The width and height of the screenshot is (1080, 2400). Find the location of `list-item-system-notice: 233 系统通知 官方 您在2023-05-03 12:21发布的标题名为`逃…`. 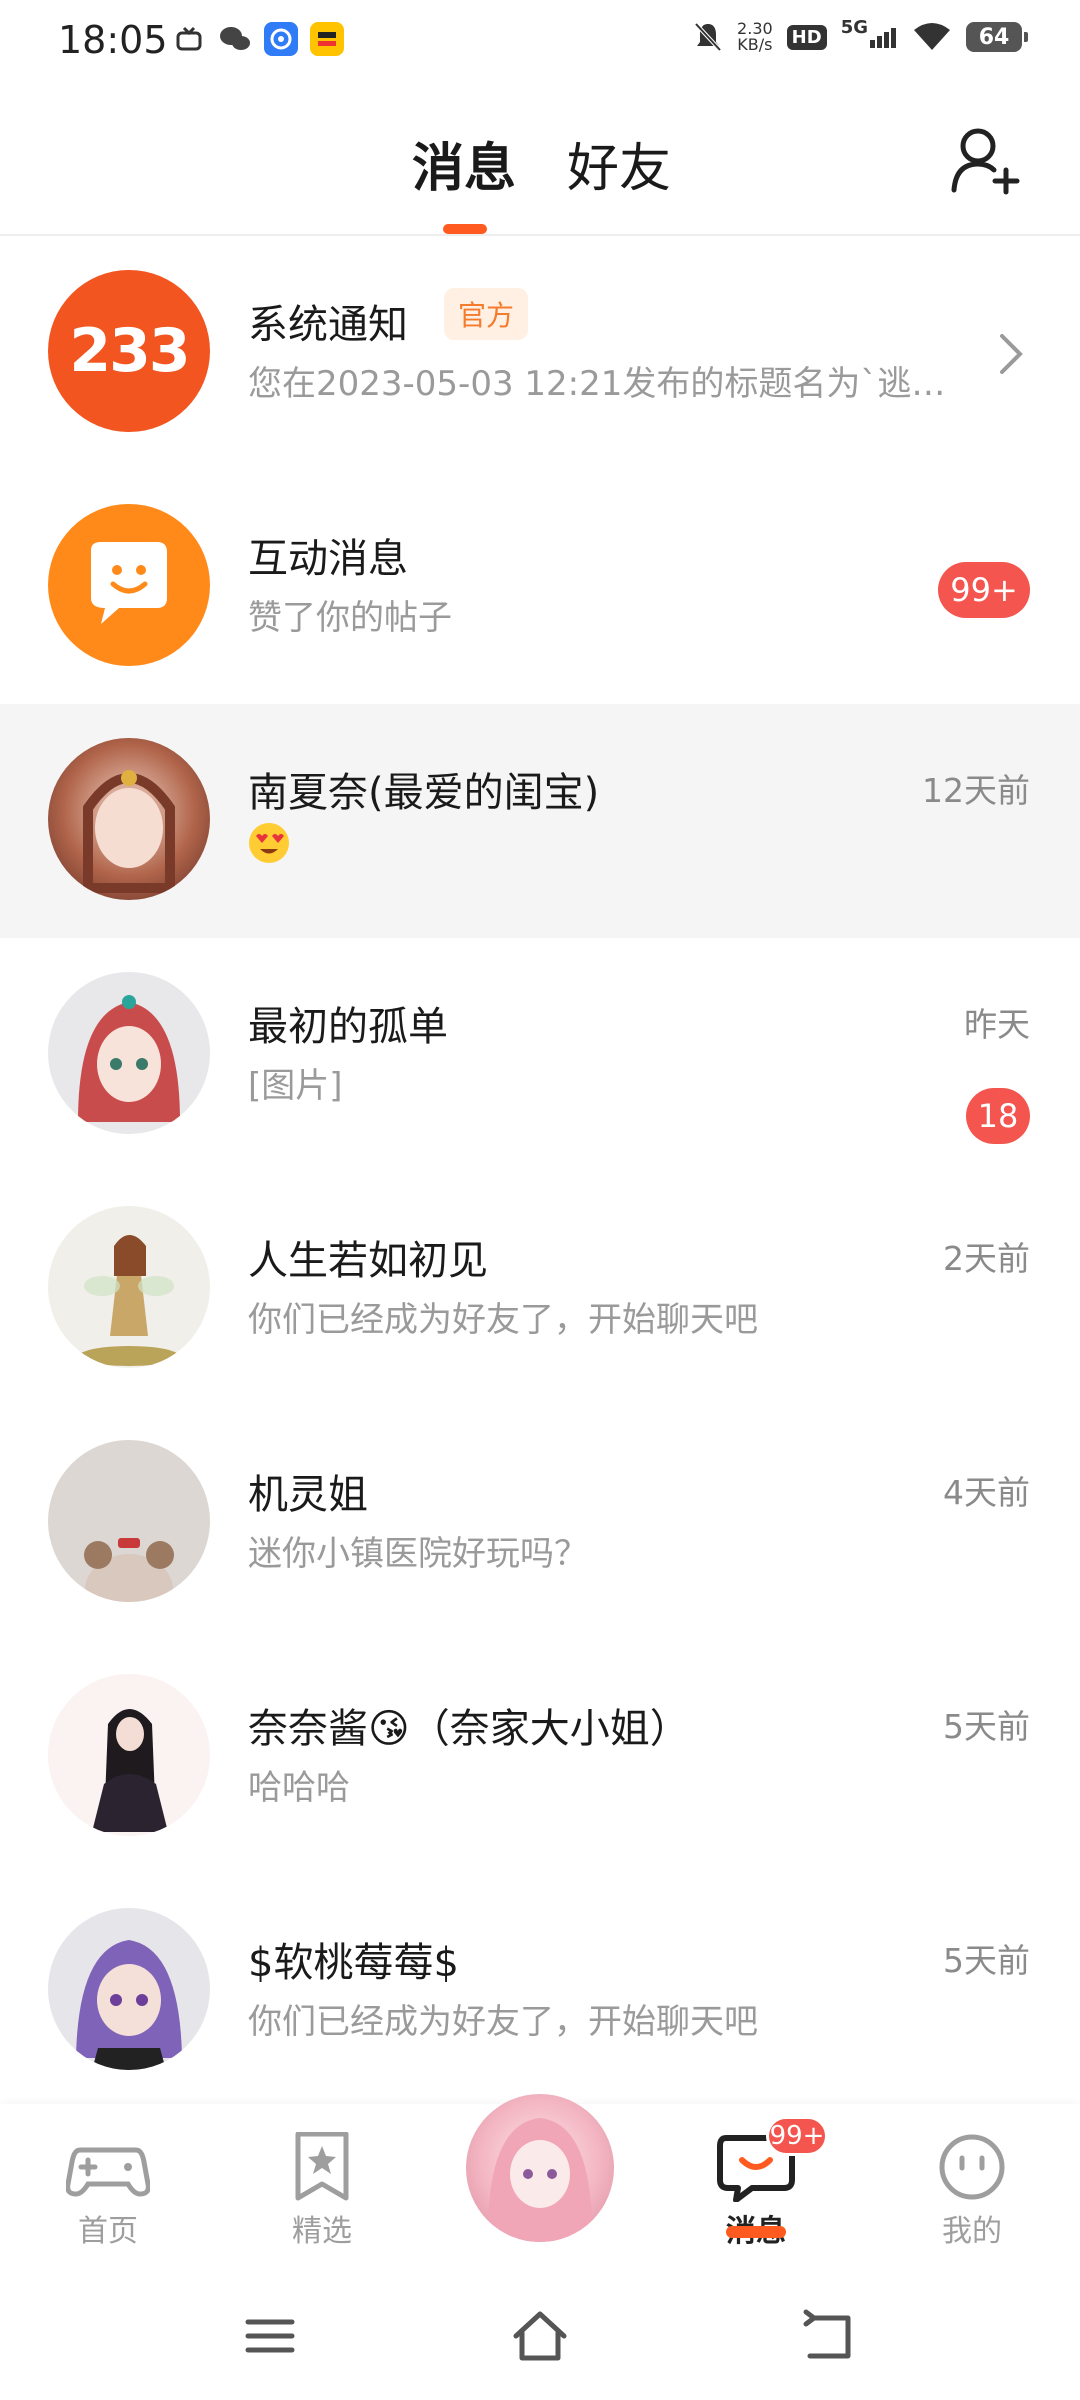

list-item-system-notice: 233 系统通知 官方 您在2023-05-03 12:21发布的标题名为`逃… is located at coordinates (540, 353).